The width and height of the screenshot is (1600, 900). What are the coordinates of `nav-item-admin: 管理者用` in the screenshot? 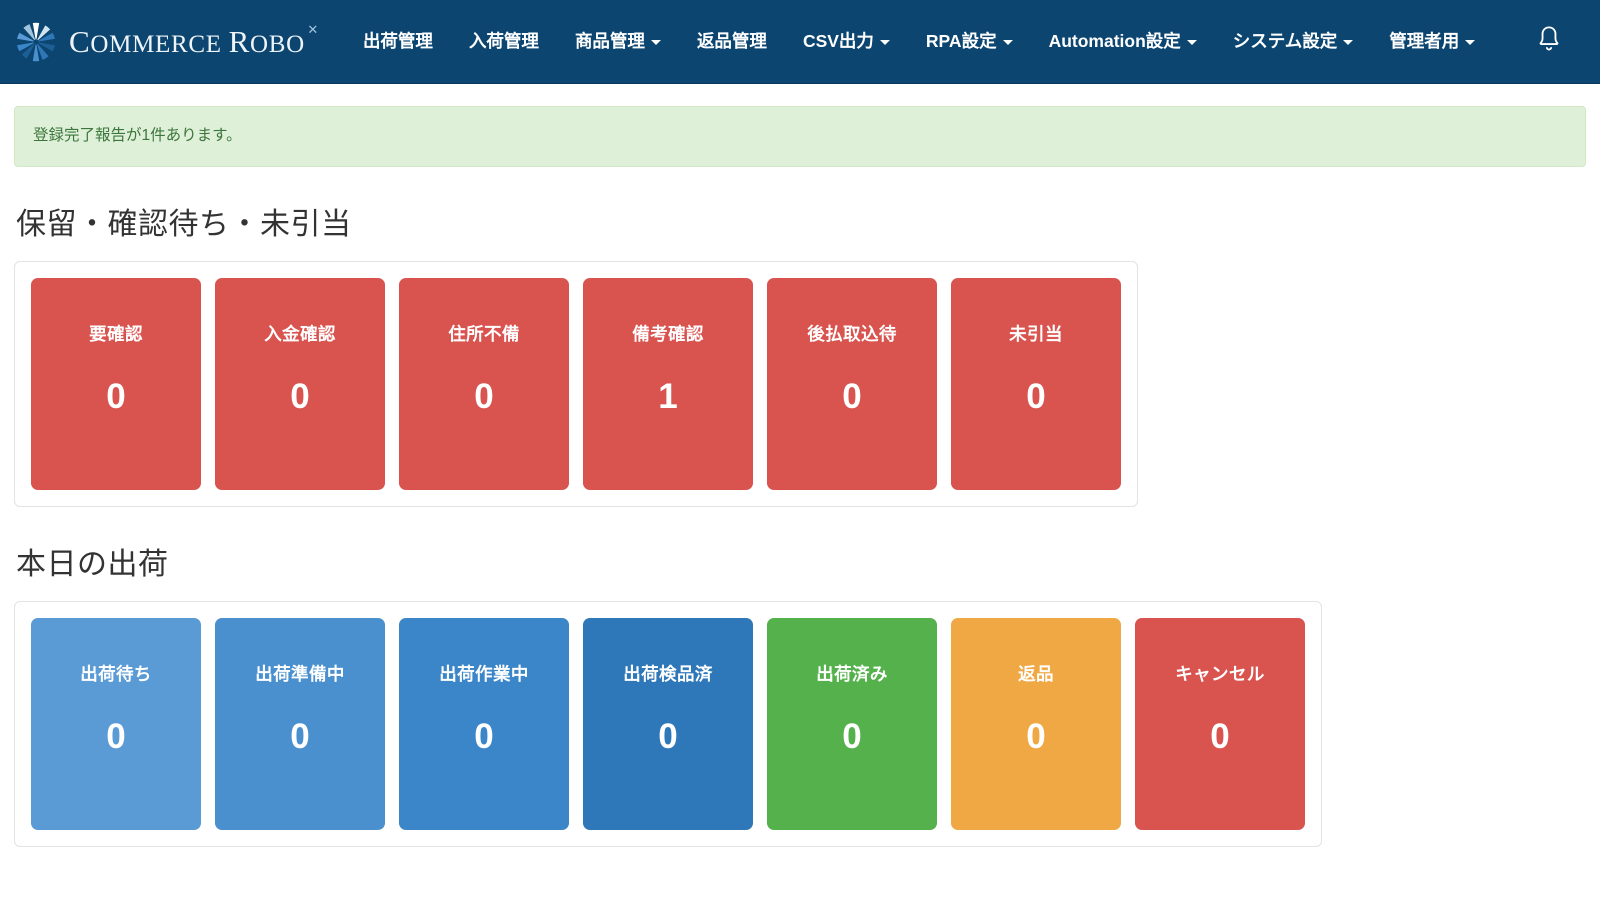 It's located at (1432, 42).